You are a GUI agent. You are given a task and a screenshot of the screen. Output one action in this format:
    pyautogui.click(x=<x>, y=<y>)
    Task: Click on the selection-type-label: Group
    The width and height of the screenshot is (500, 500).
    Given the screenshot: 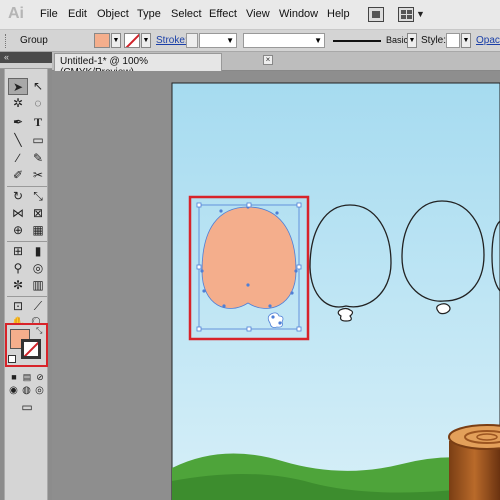 What is the action you would take?
    pyautogui.click(x=34, y=40)
    